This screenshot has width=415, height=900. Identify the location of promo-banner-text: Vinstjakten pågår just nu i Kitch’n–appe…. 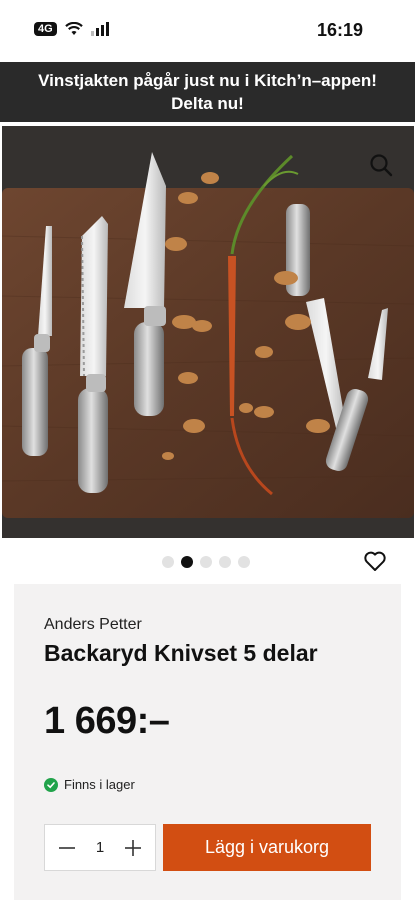
(207, 92).